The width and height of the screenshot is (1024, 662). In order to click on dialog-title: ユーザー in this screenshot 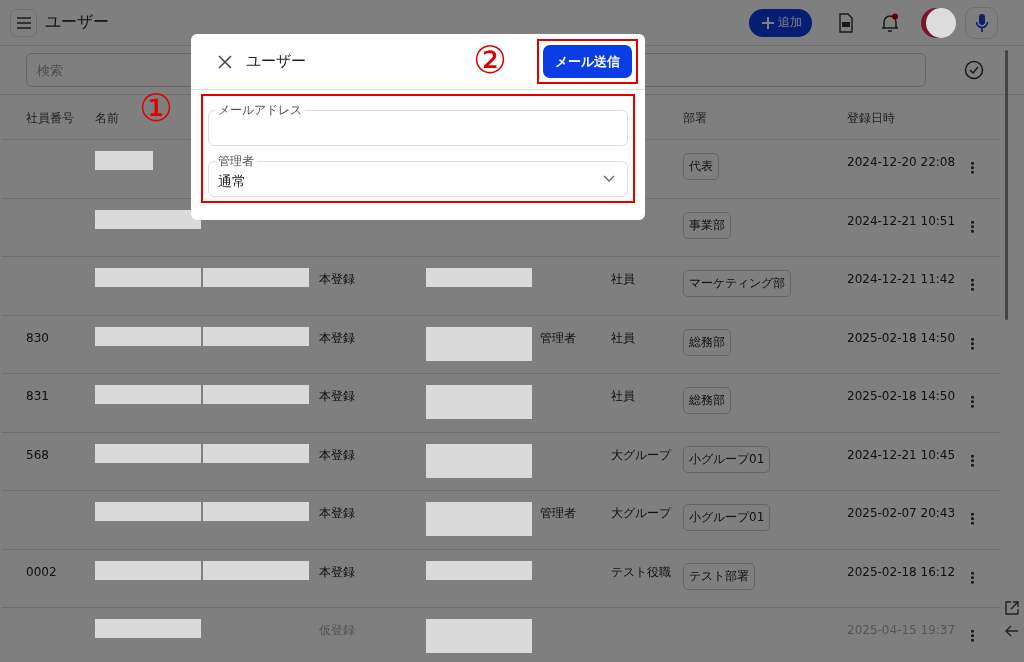, I will do `click(276, 61)`.